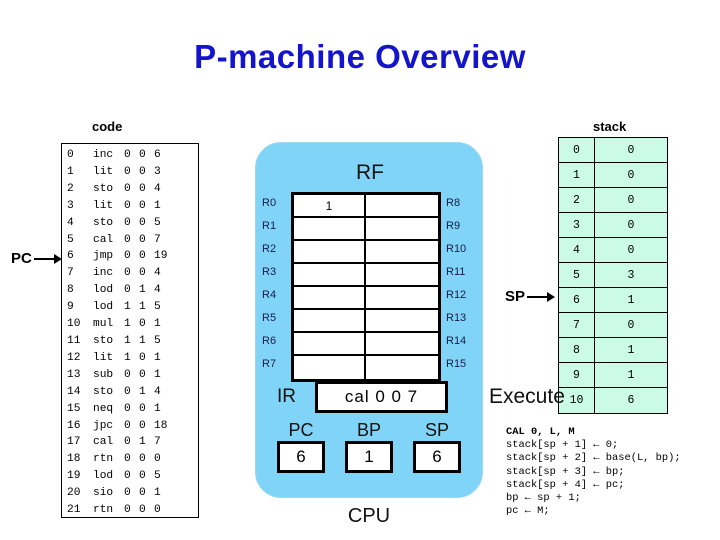 Image resolution: width=720 pixels, height=540 pixels. What do you see at coordinates (269, 272) in the screenshot?
I see `register-label-r3: R3` at bounding box center [269, 272].